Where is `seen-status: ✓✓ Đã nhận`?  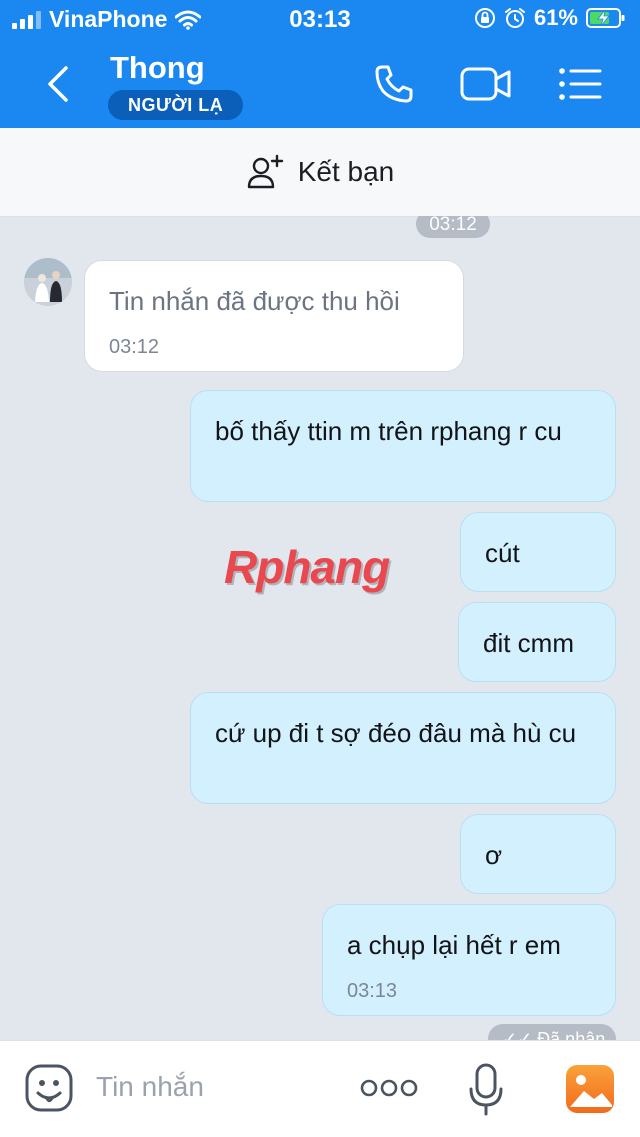 seen-status: ✓✓ Đã nhận is located at coordinates (552, 1032).